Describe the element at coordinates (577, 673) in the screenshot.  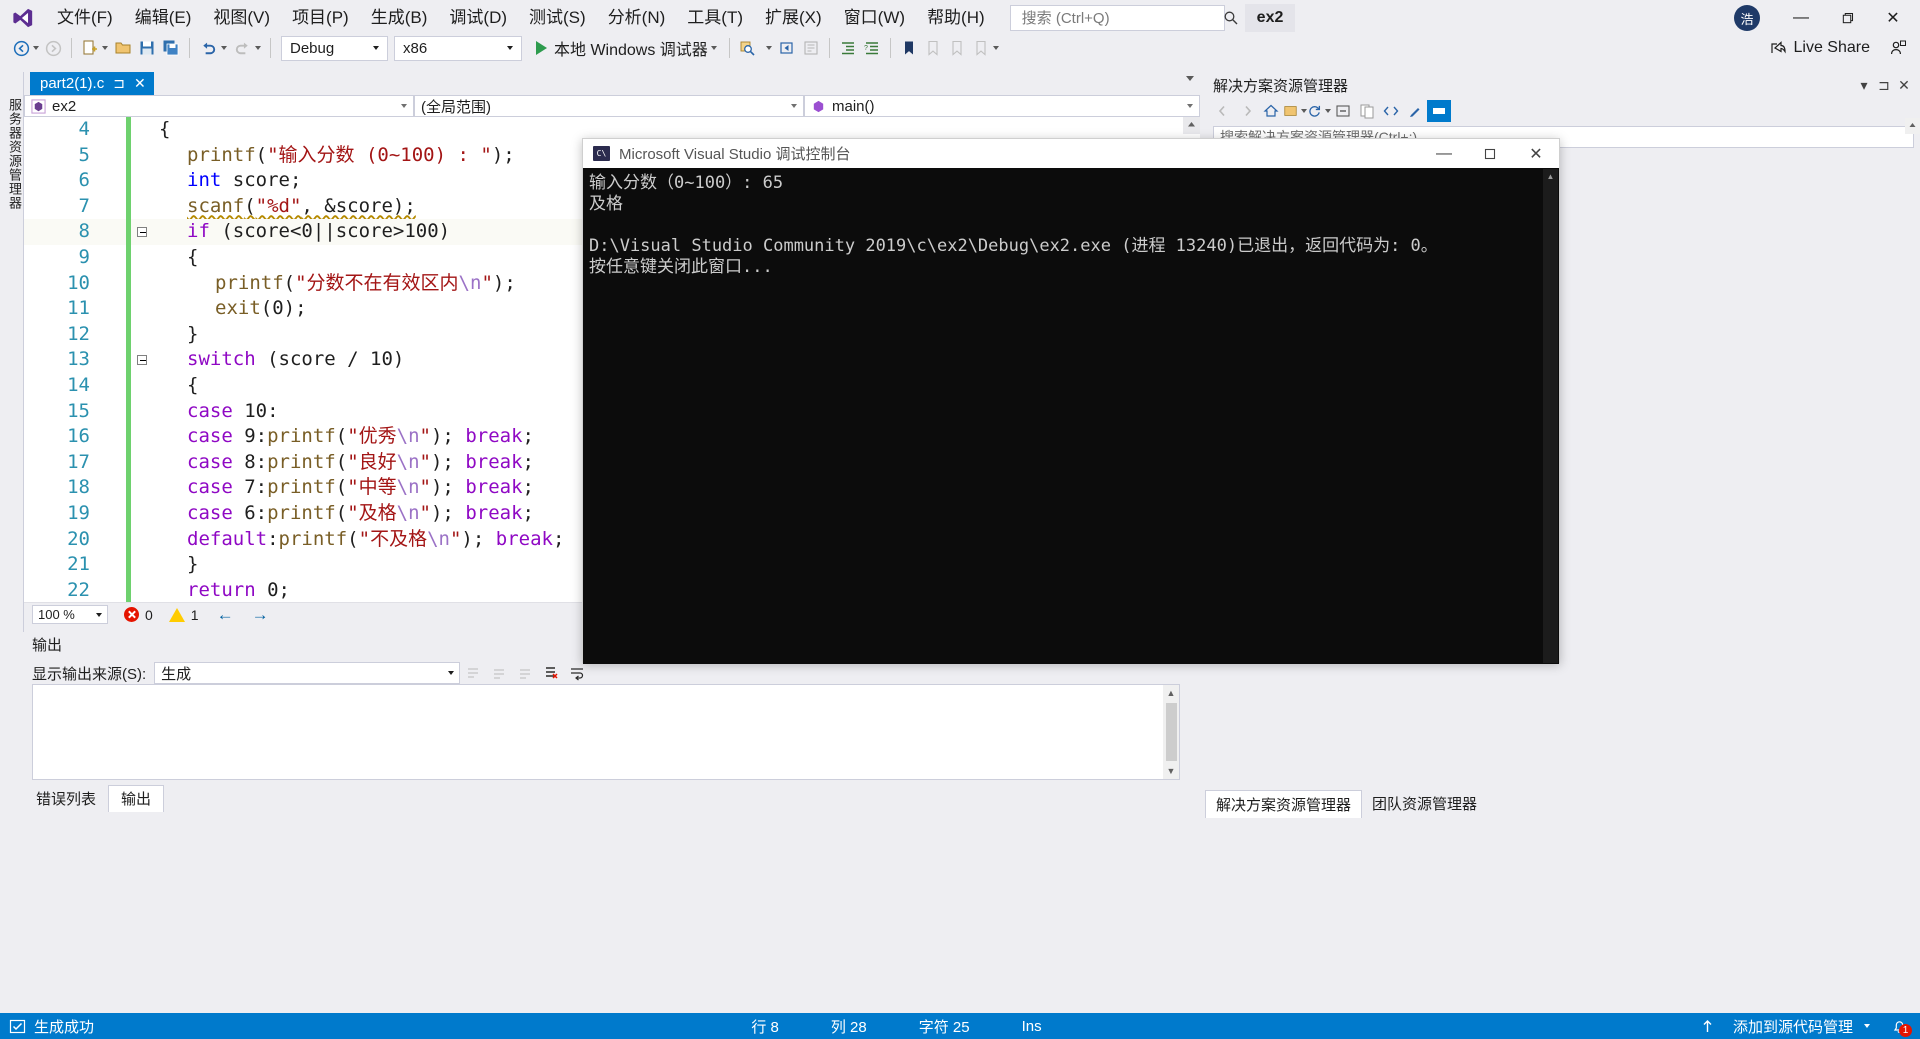
I see `toggle-word-wrap-icon` at that location.